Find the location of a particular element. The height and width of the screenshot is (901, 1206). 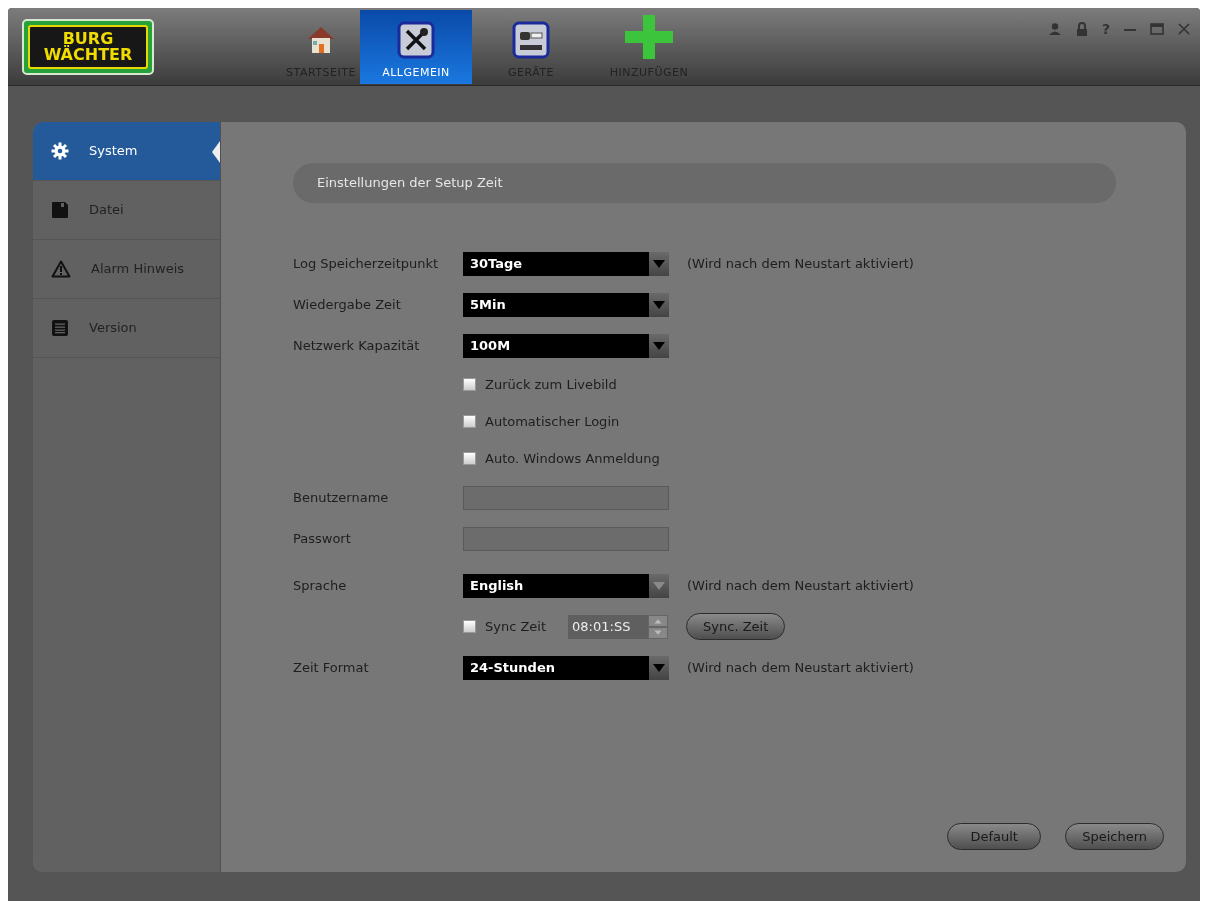

field-label: Log Speicherzeitpunkt is located at coordinates (366, 263).